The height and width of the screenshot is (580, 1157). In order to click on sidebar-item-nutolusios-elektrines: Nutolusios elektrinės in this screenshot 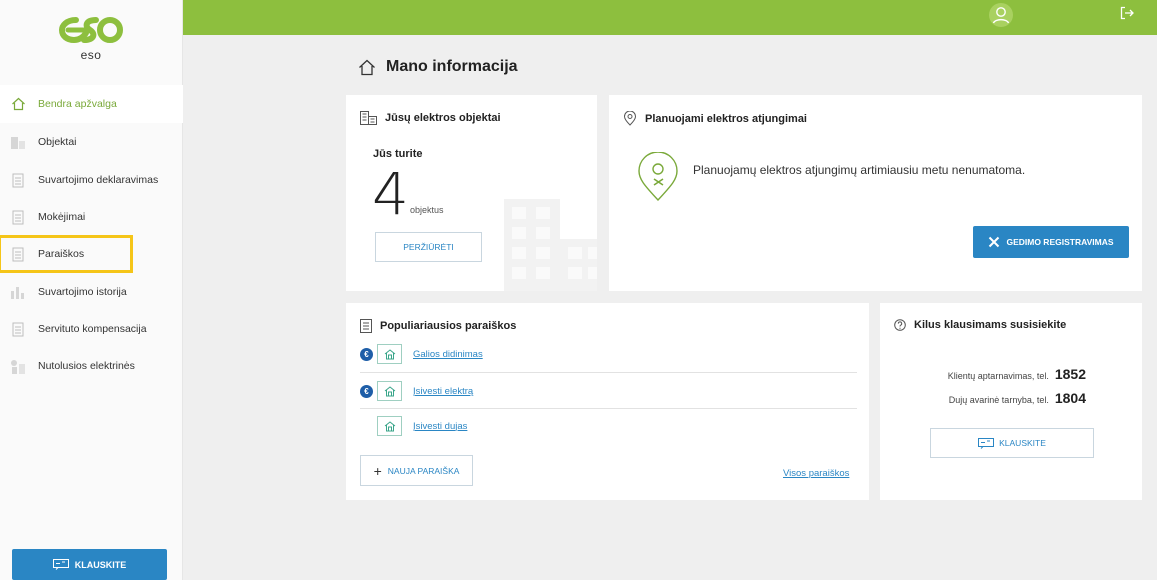, I will do `click(91, 366)`.